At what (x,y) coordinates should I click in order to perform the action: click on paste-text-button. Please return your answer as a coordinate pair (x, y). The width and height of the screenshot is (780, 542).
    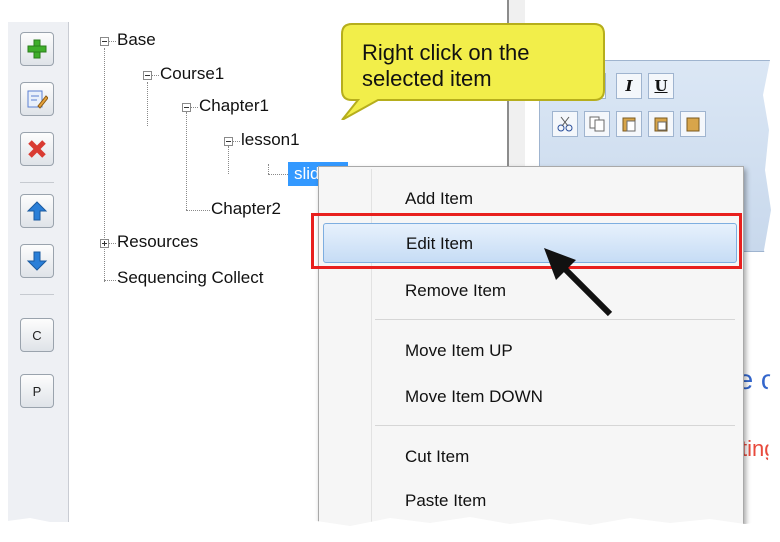
    Looking at the image, I should click on (661, 124).